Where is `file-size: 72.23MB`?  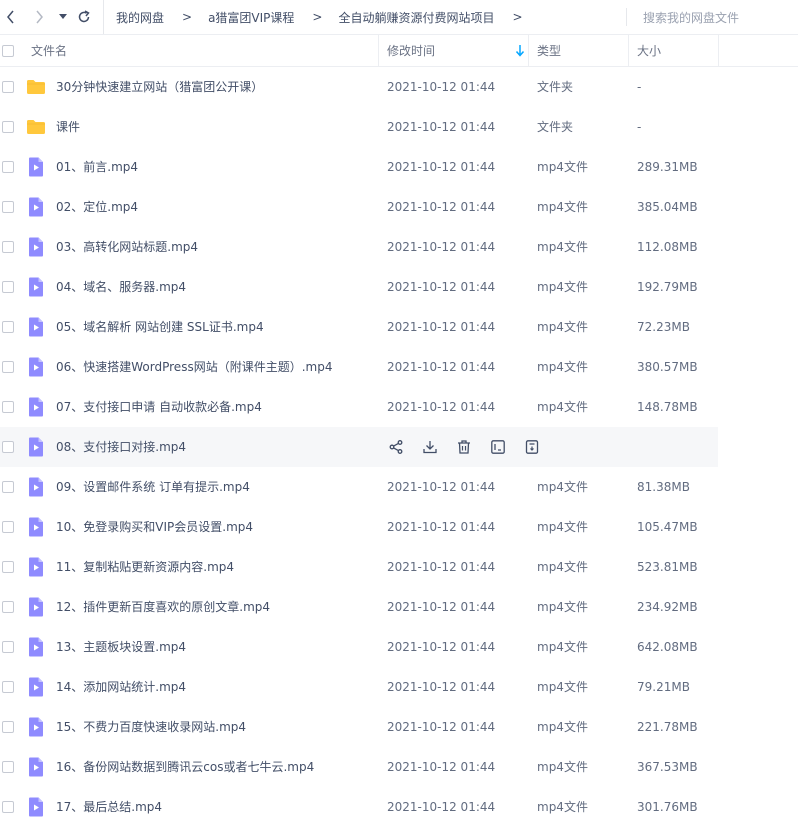 file-size: 72.23MB is located at coordinates (663, 327).